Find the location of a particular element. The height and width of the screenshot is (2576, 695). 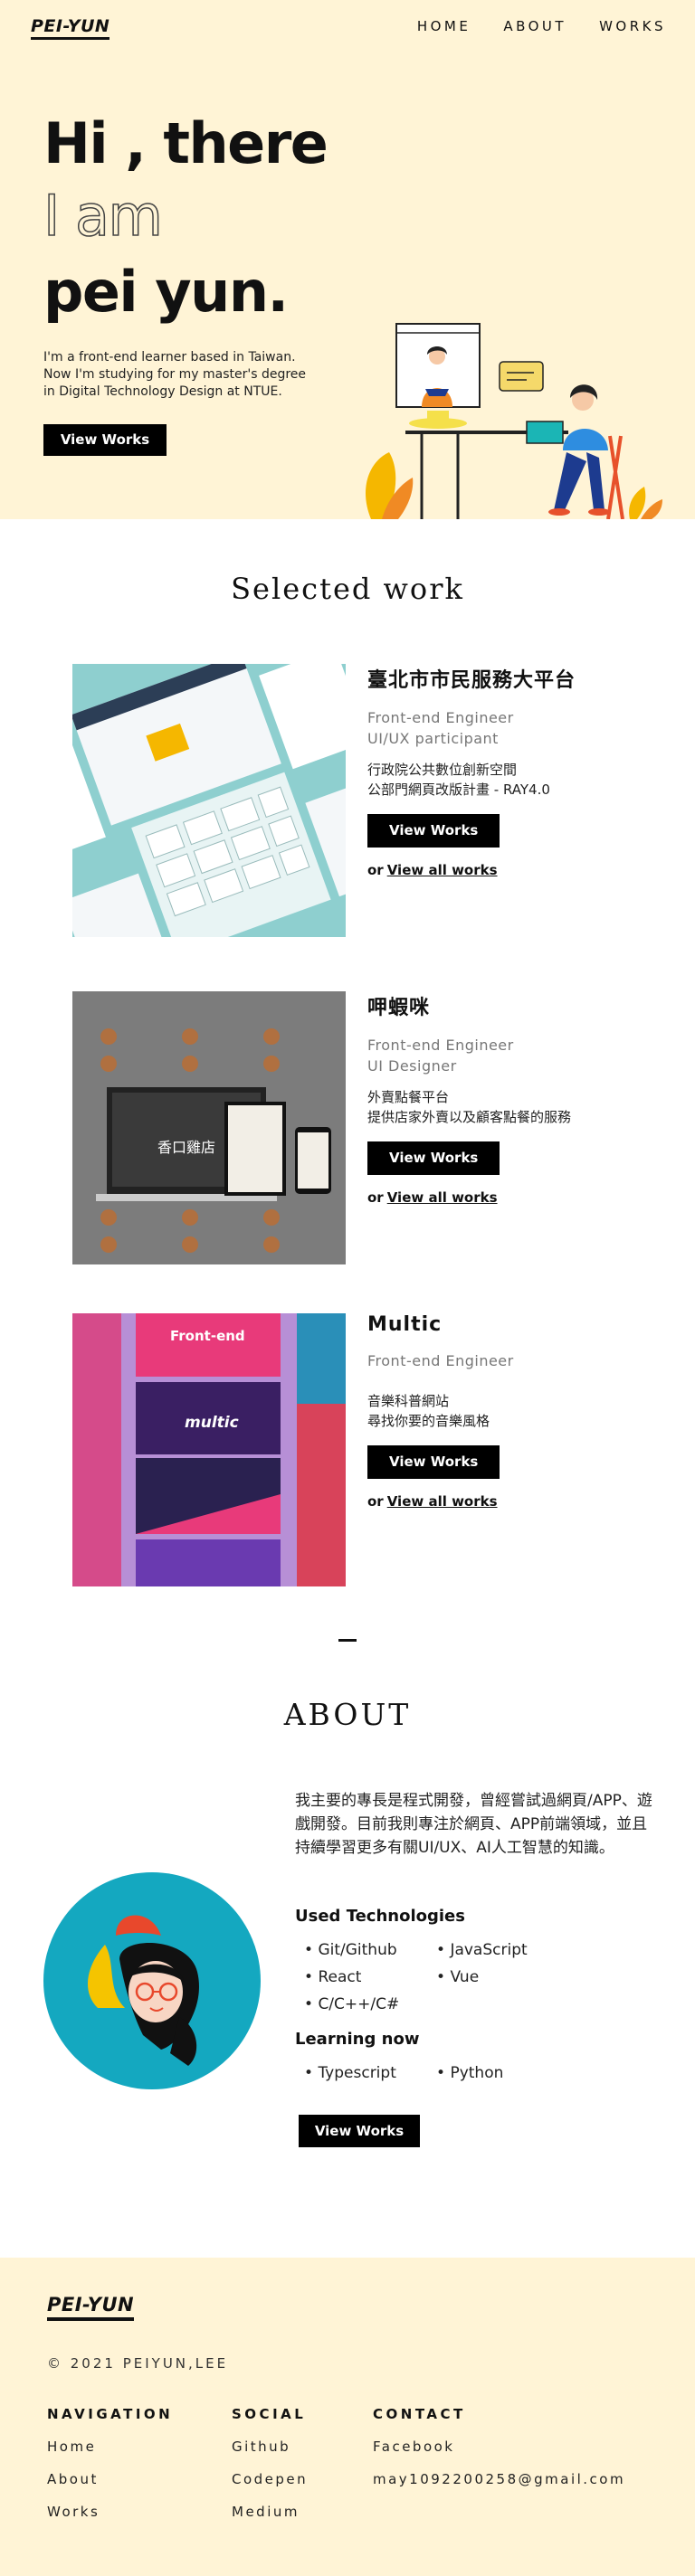

work-all-2: or View all works is located at coordinates (503, 1197).